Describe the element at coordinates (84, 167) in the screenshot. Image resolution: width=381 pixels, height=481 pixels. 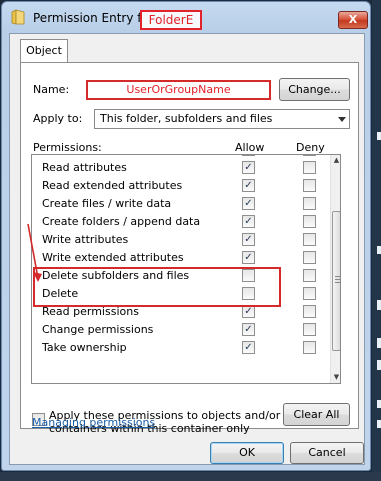
I see `permission-name: Read attributes` at that location.